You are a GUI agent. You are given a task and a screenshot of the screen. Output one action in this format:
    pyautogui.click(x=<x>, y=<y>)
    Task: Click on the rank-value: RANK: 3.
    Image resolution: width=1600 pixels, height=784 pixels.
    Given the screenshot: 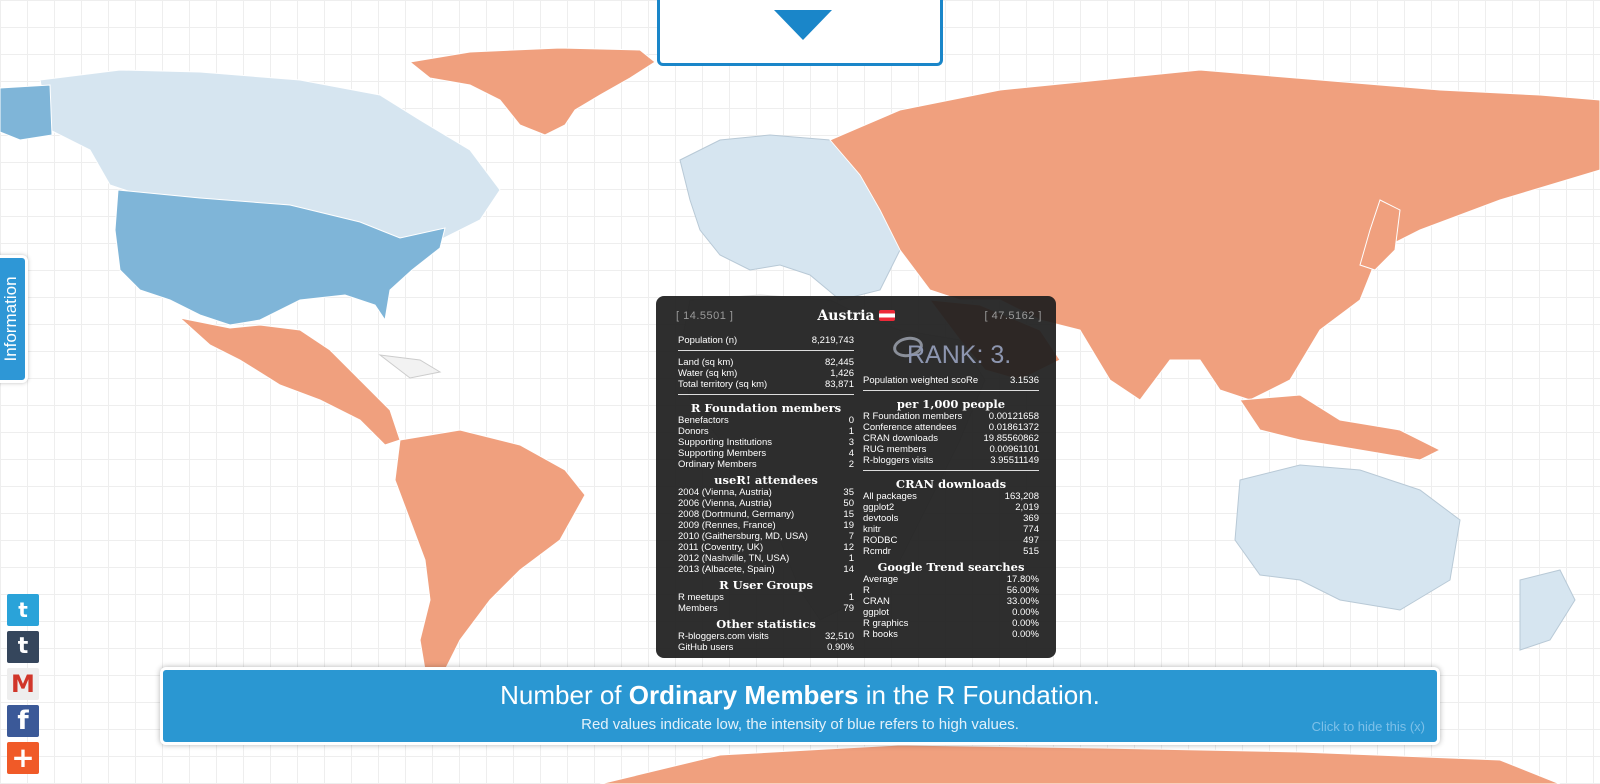 What is the action you would take?
    pyautogui.click(x=959, y=355)
    